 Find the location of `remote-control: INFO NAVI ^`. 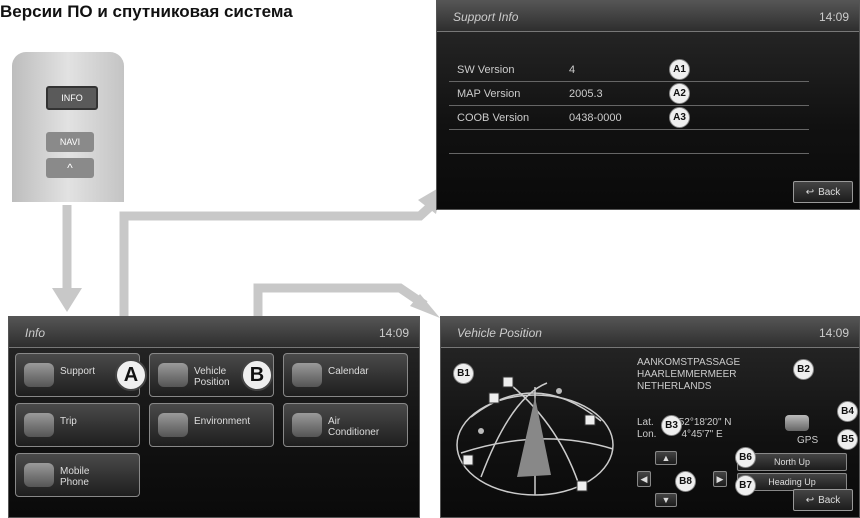

remote-control: INFO NAVI ^ is located at coordinates (68, 127).